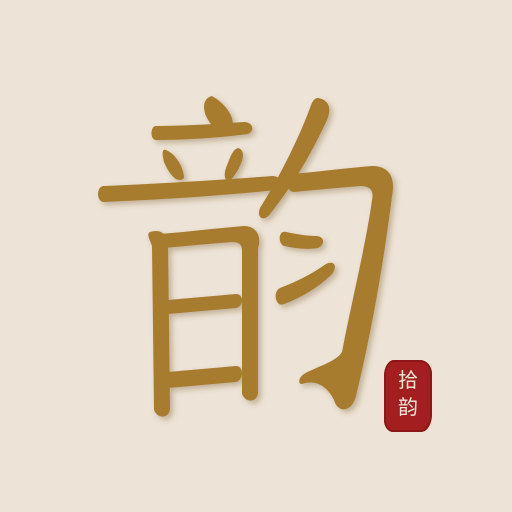  I want to click on seal-text-line-2: 韵, so click(408, 407).